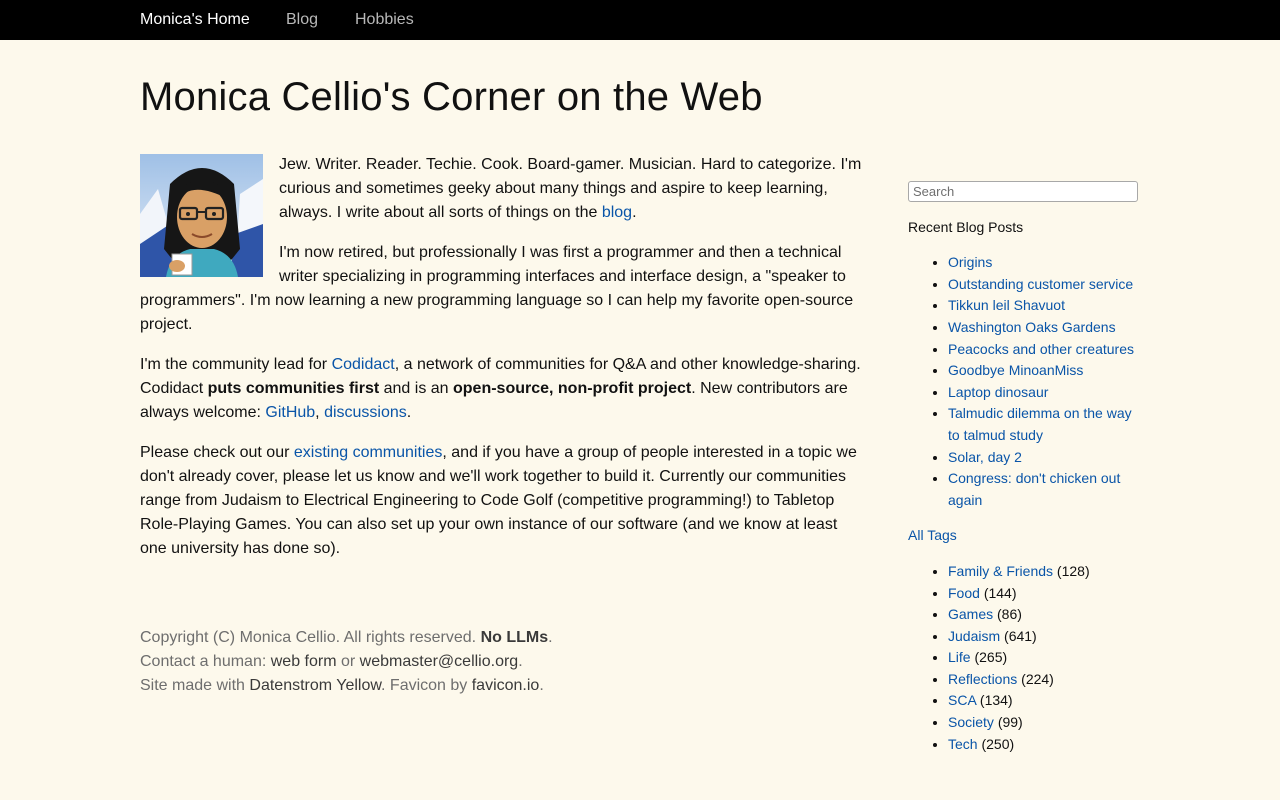 The image size is (1280, 800). What do you see at coordinates (304, 661) in the screenshot?
I see `web-form-link: web form` at bounding box center [304, 661].